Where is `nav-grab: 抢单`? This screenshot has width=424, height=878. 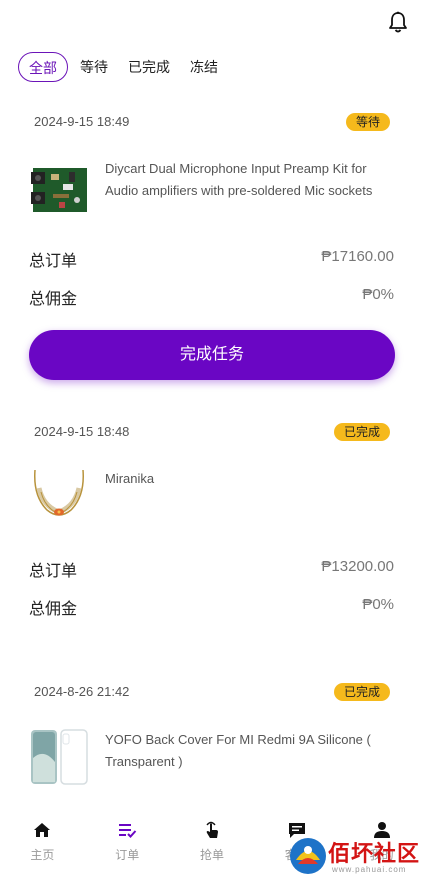 nav-grab: 抢单 is located at coordinates (212, 845).